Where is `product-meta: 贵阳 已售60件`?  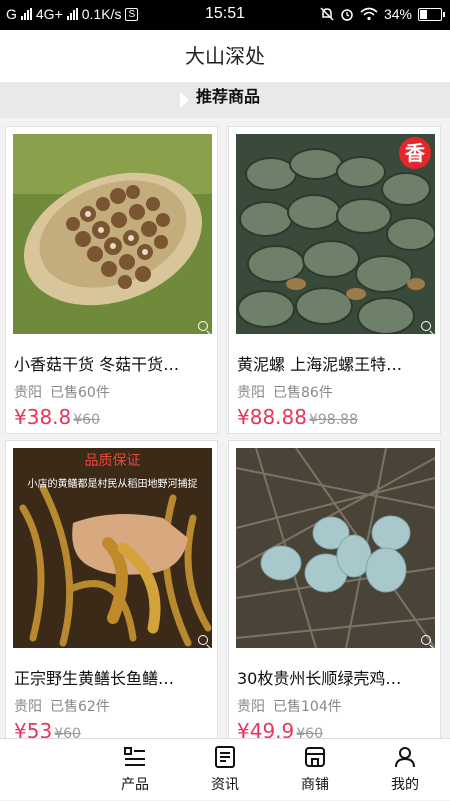 product-meta: 贵阳 已售60件 is located at coordinates (66, 392).